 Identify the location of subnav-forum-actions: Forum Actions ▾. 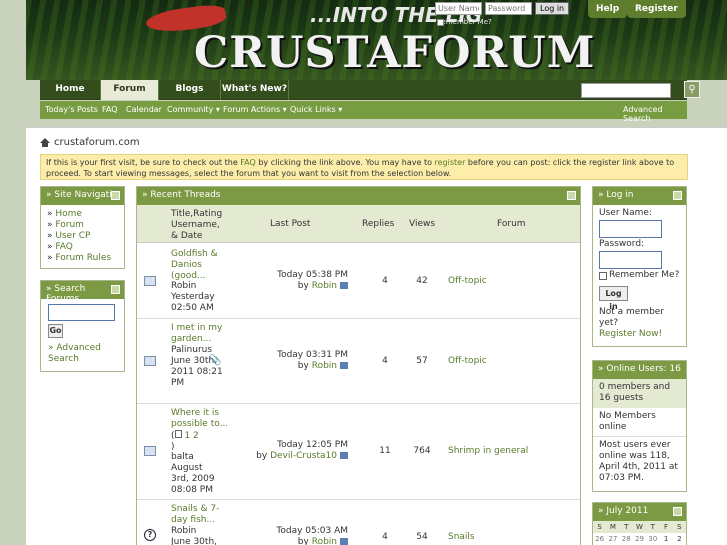
(255, 109).